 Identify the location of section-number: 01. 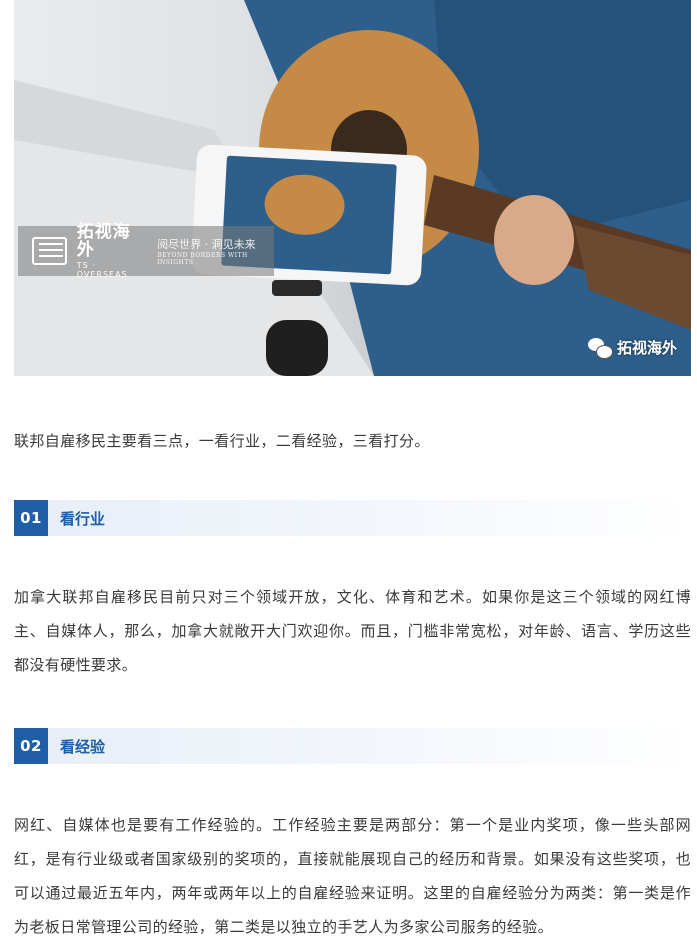
(31, 518).